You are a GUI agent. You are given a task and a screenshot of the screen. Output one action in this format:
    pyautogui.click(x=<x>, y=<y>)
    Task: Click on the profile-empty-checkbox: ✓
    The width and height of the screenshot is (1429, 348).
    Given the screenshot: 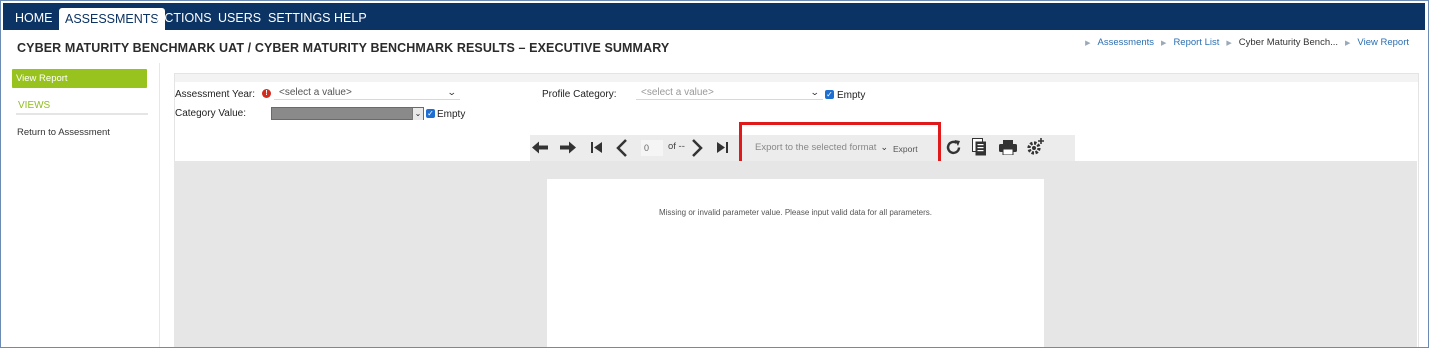 What is the action you would take?
    pyautogui.click(x=829, y=94)
    